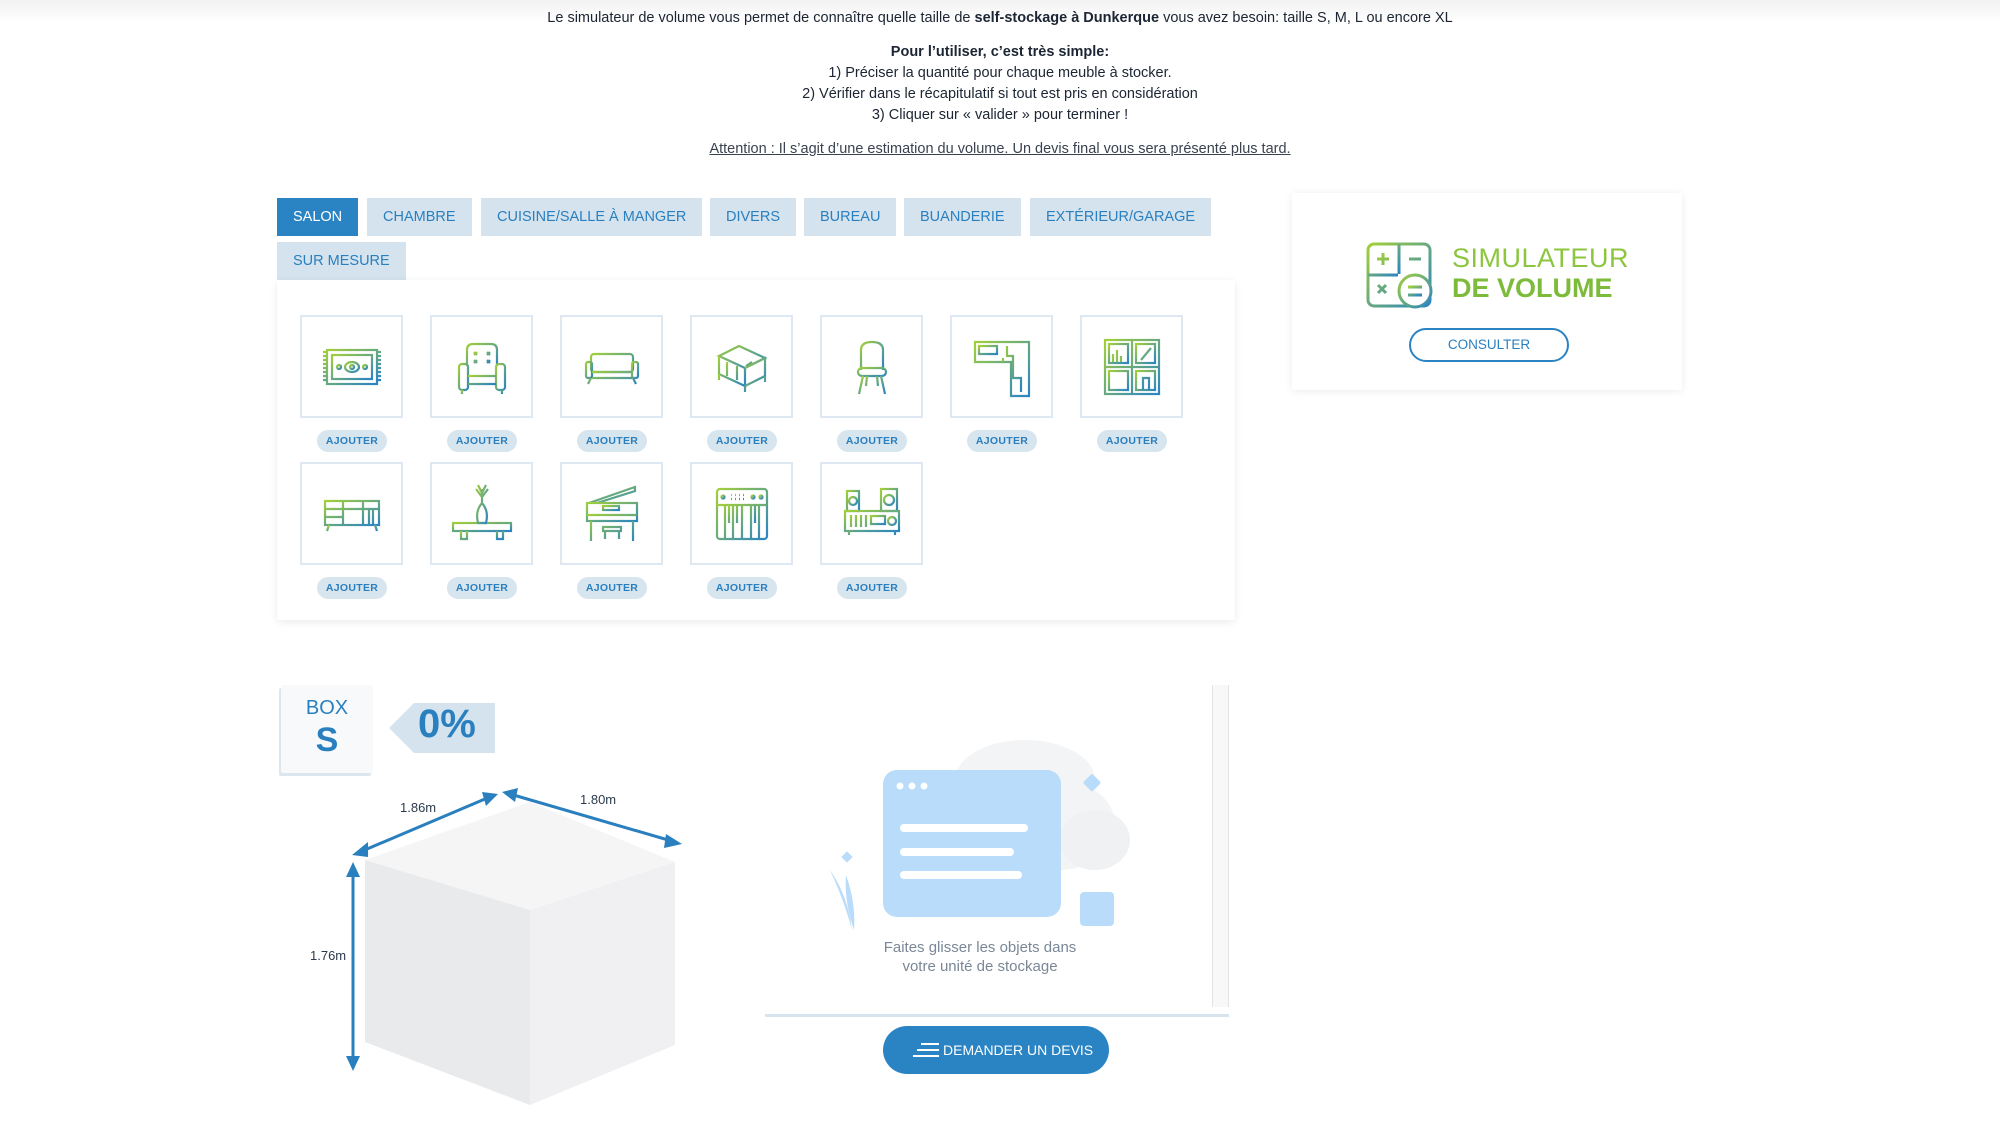 This screenshot has width=2000, height=1125. I want to click on box-label: BOX, so click(327, 708).